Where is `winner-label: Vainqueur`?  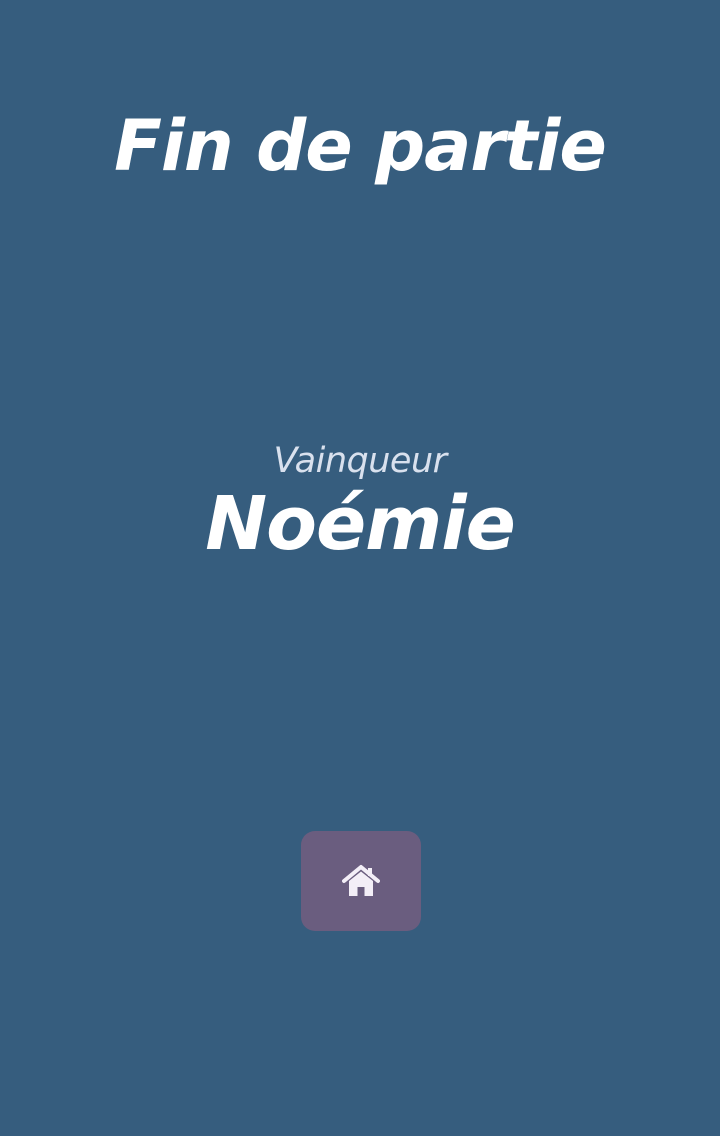 winner-label: Vainqueur is located at coordinates (360, 461).